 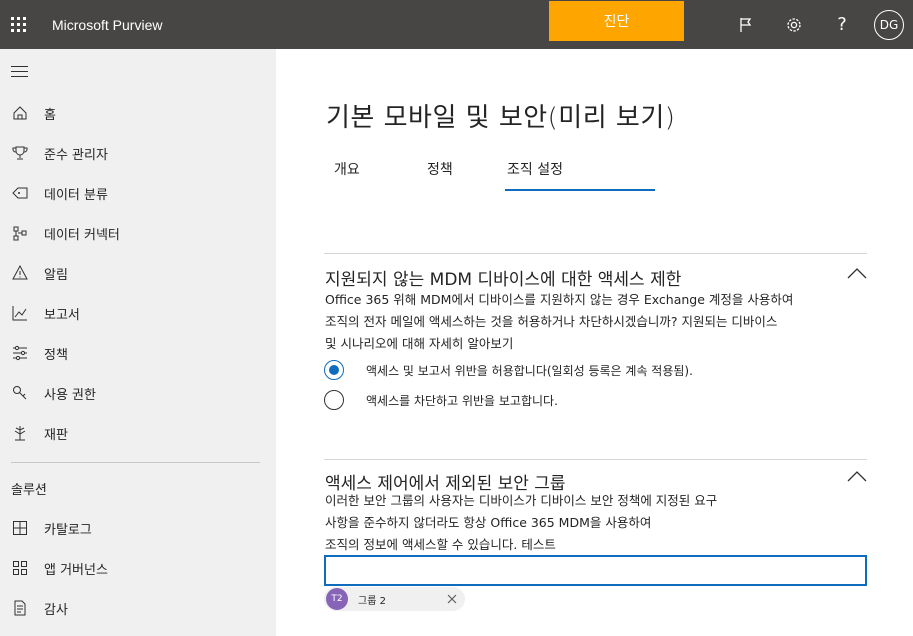 I want to click on waffle-icon, so click(x=18, y=24).